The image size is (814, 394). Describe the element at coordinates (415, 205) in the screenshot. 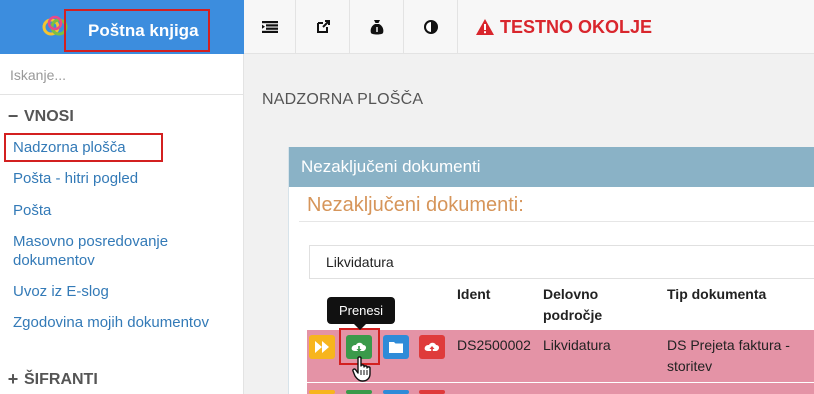

I see `panel-subtitle: Nezaključeni dokumenti:` at that location.